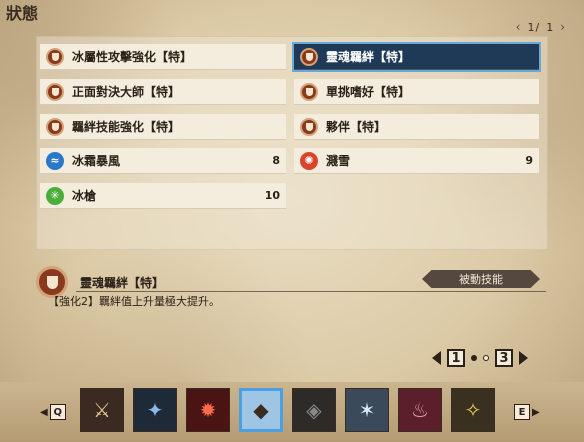 The width and height of the screenshot is (584, 442). I want to click on monster-7-icon: ♨, so click(420, 410).